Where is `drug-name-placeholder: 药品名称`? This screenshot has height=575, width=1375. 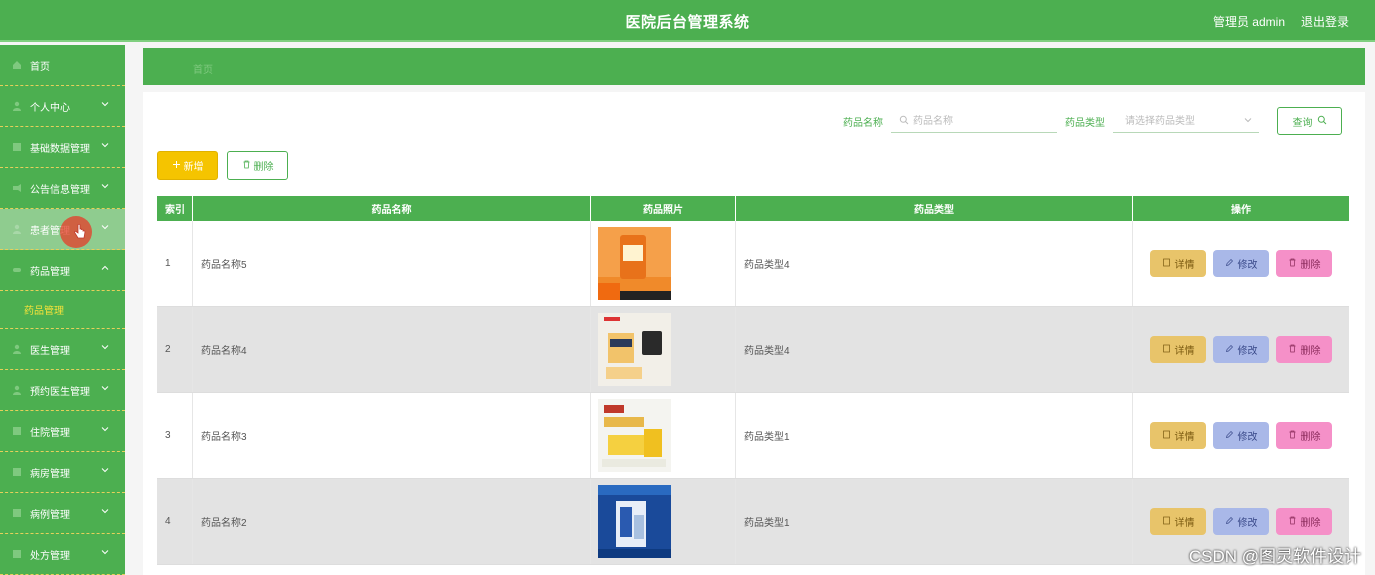
drug-name-placeholder: 药品名称 is located at coordinates (933, 121).